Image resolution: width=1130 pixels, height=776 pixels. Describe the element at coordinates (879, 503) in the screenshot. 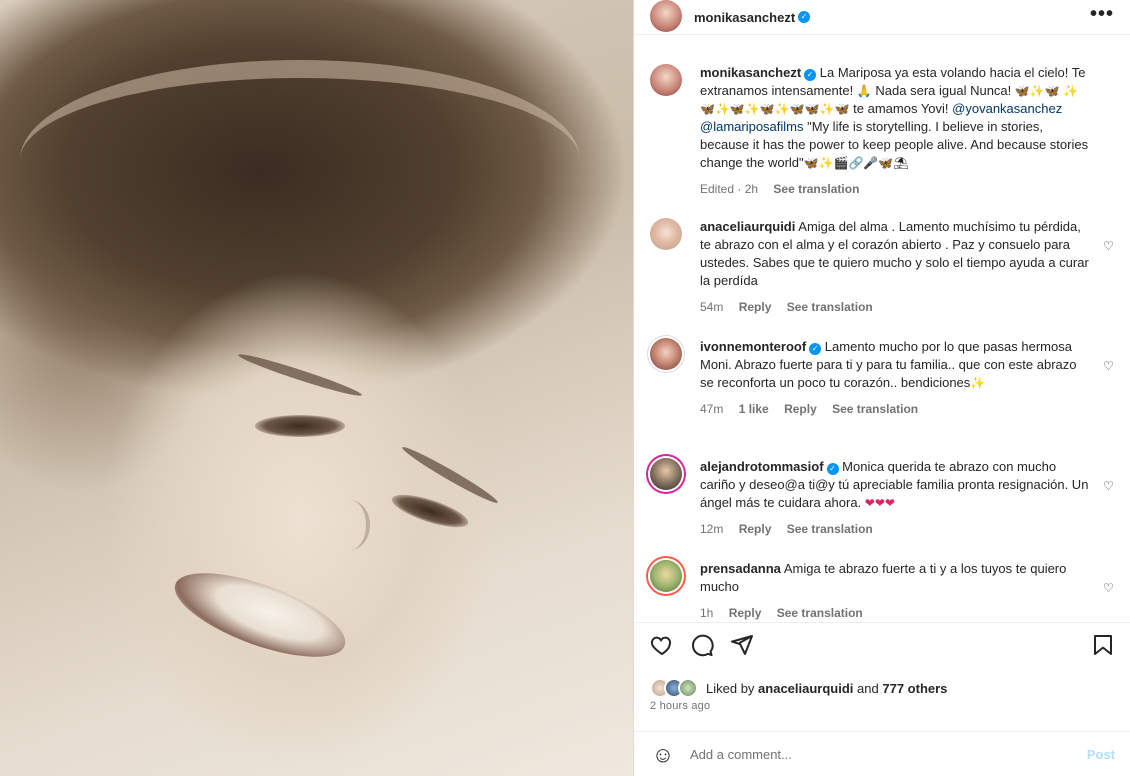

I see `red-hearts-emoji: ❤❤❤` at that location.